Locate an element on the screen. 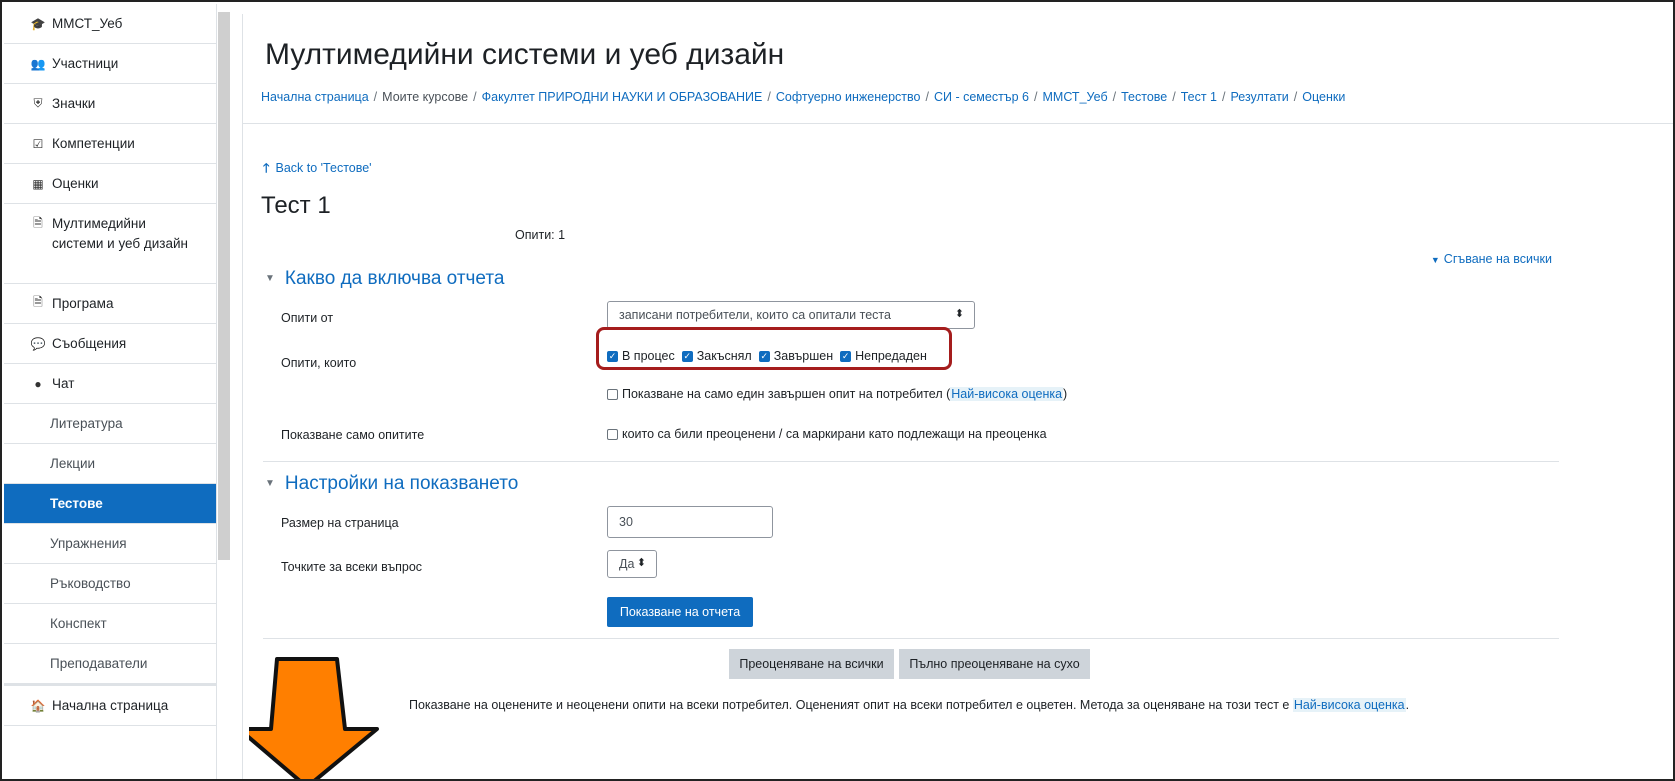 The width and height of the screenshot is (1675, 781). marks-select: Да ⬍ is located at coordinates (632, 564).